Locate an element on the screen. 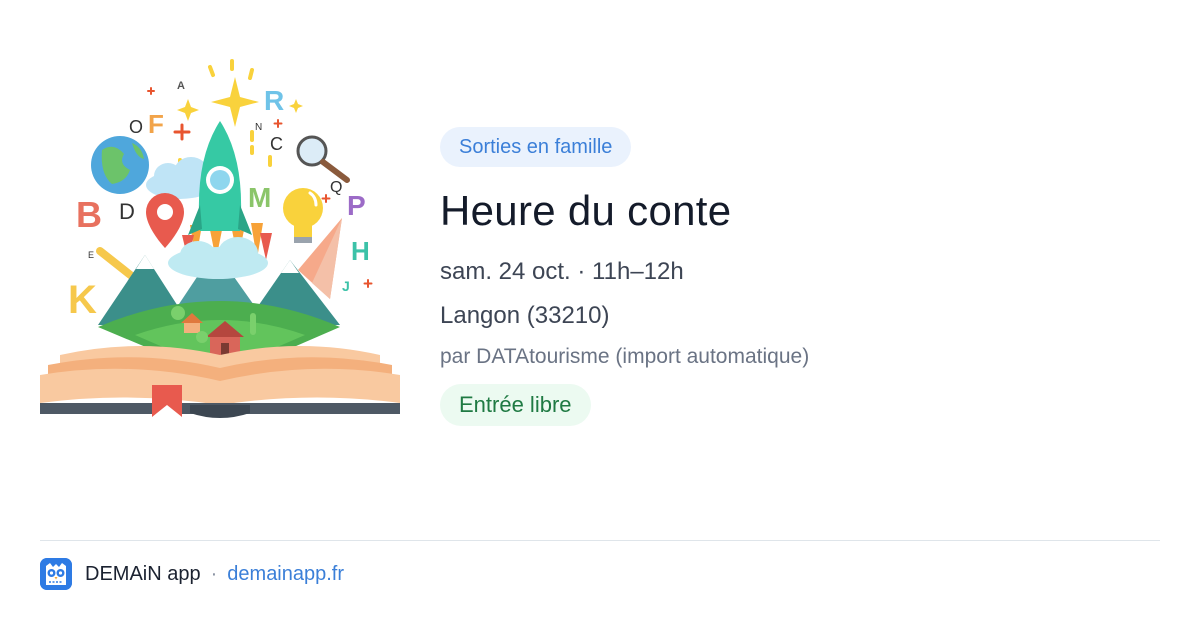 The image size is (1200, 630). letter-e: E is located at coordinates (91, 255).